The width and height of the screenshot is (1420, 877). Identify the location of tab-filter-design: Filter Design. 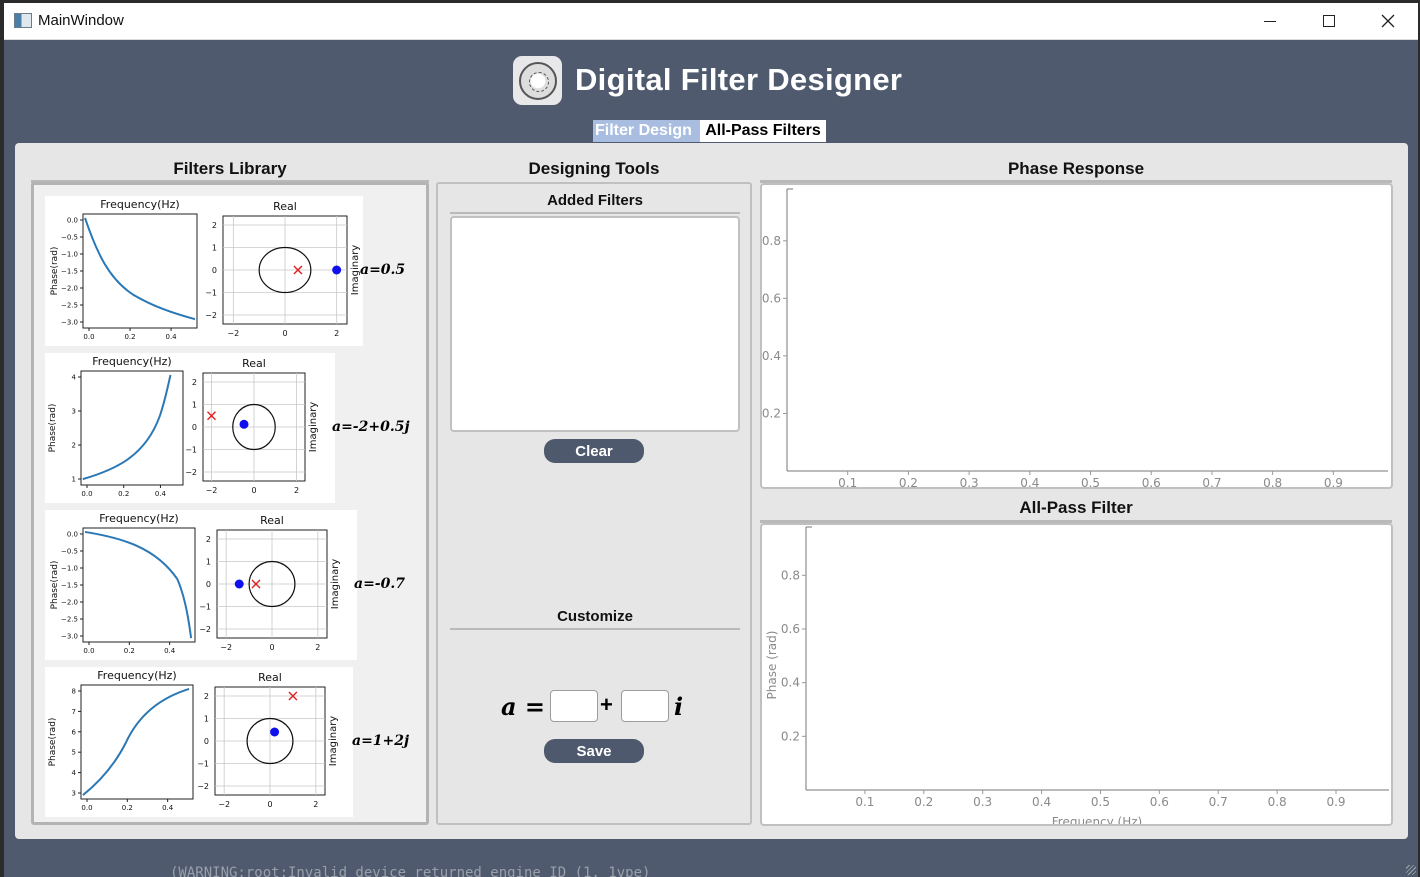
(646, 131).